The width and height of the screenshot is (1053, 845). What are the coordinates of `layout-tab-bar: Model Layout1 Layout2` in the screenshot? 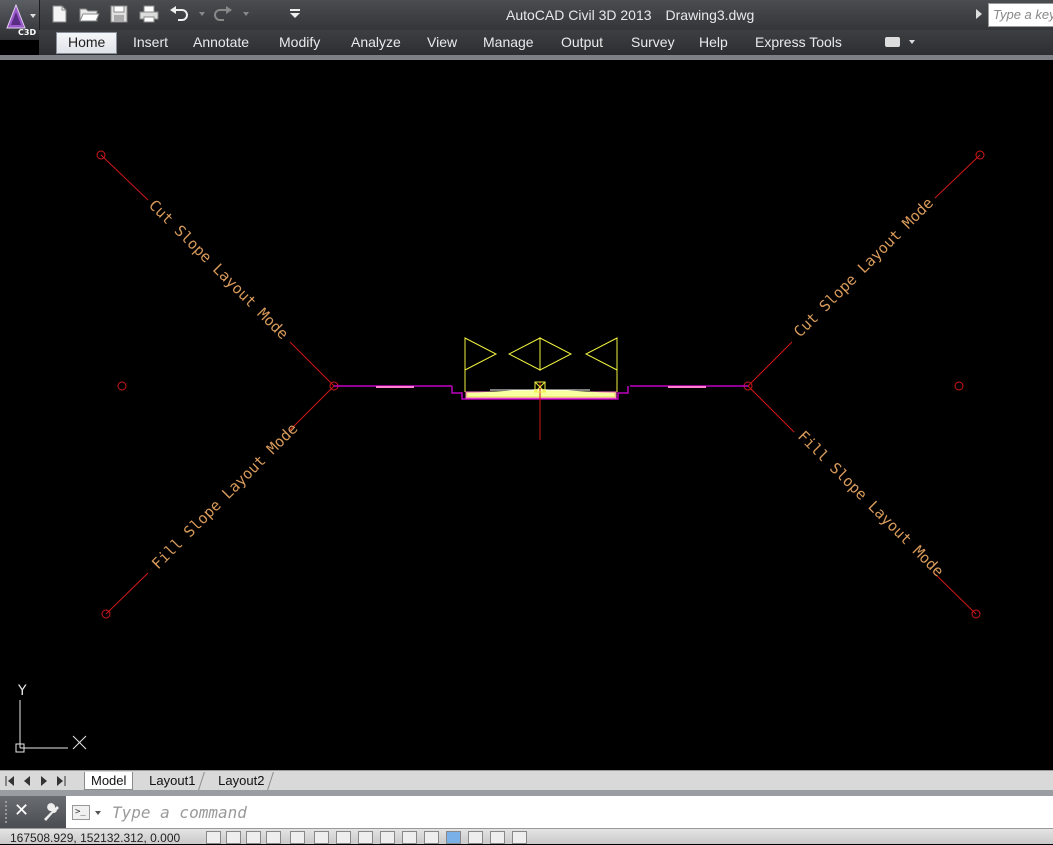 It's located at (526, 780).